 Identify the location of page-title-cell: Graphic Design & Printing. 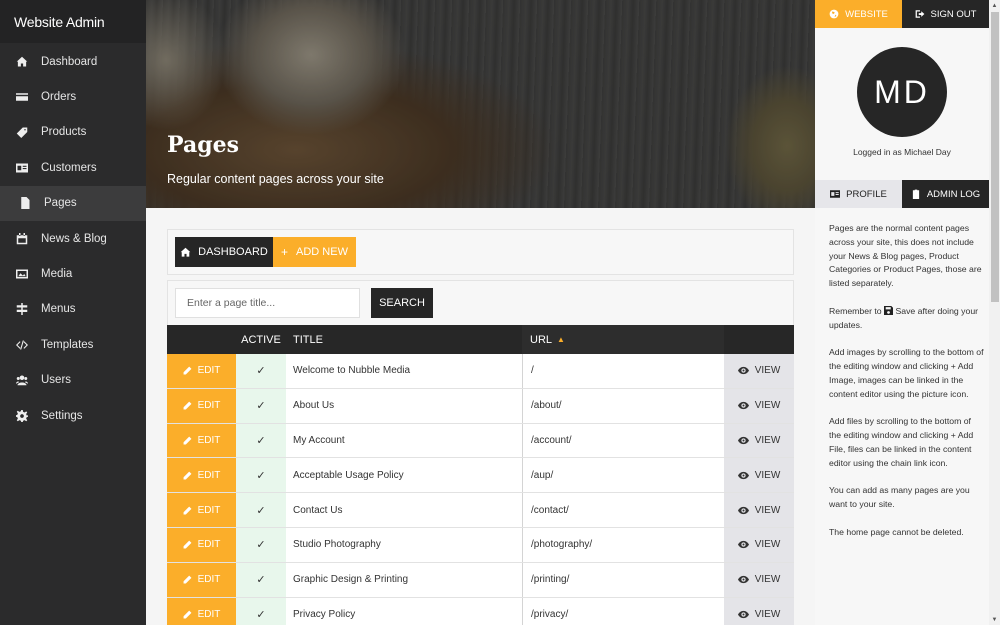
(404, 579).